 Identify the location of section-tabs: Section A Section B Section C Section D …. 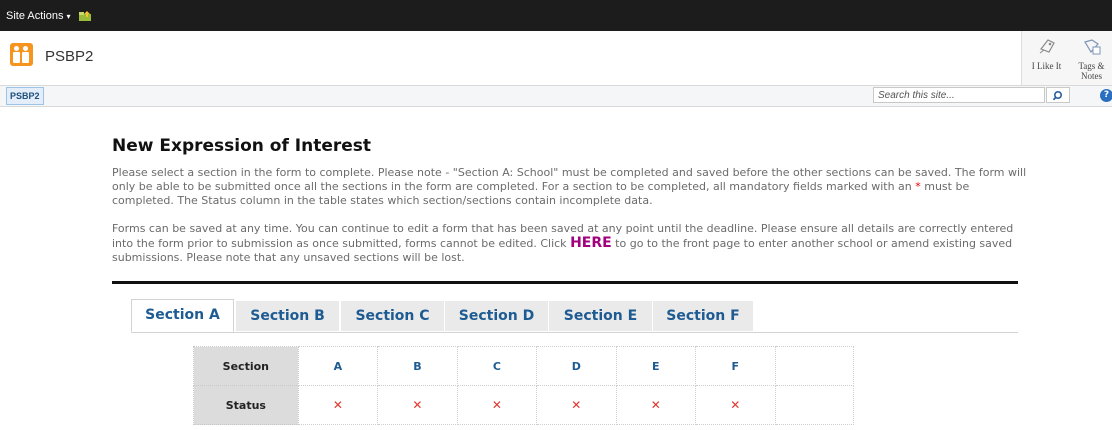
(574, 316).